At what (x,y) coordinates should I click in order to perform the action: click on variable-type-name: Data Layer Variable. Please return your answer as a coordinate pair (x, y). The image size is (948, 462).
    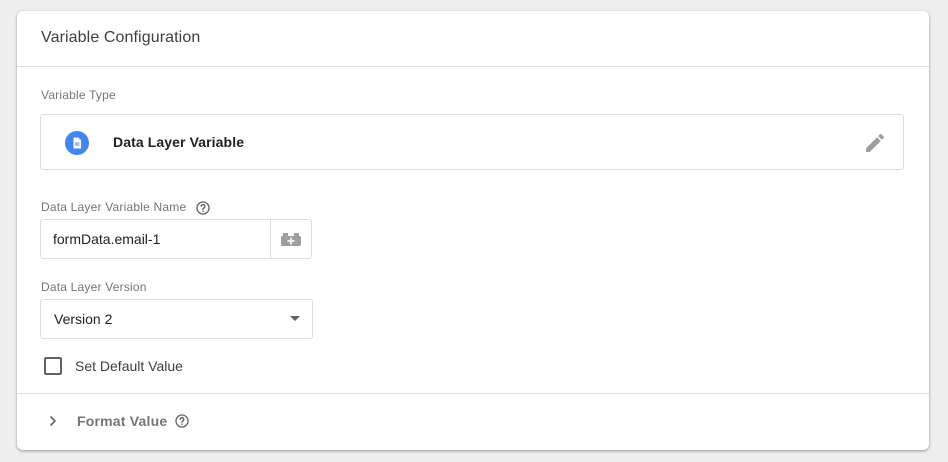
    Looking at the image, I should click on (179, 142).